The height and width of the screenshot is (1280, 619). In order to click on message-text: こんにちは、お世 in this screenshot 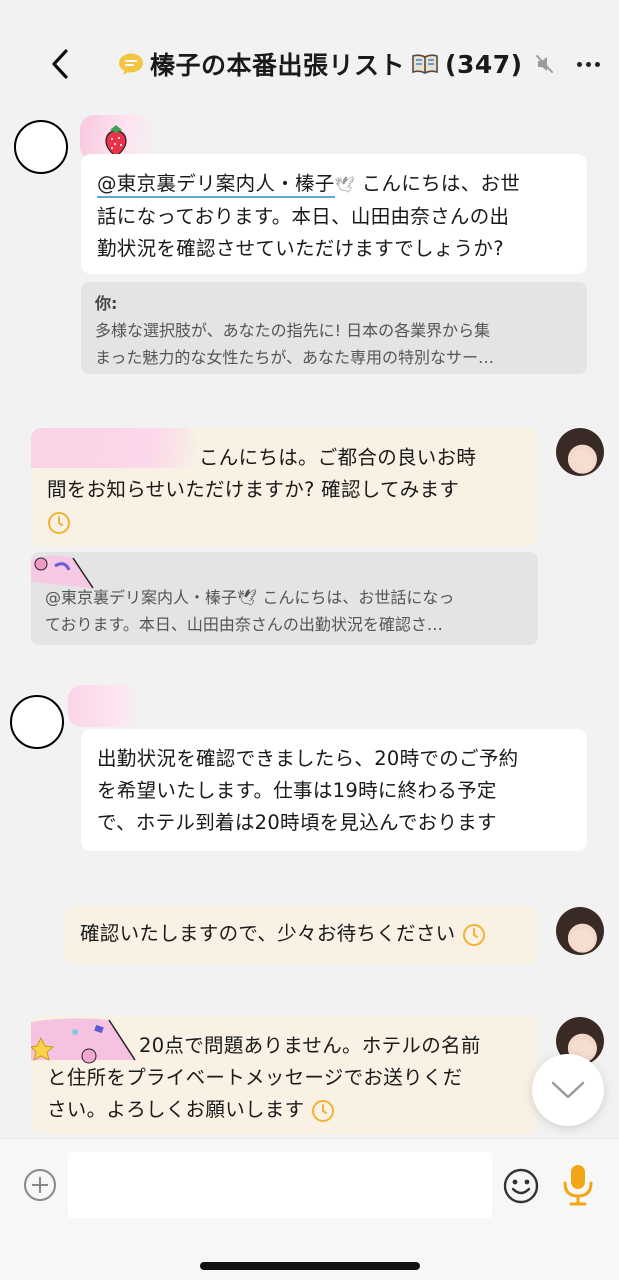, I will do `click(441, 183)`.